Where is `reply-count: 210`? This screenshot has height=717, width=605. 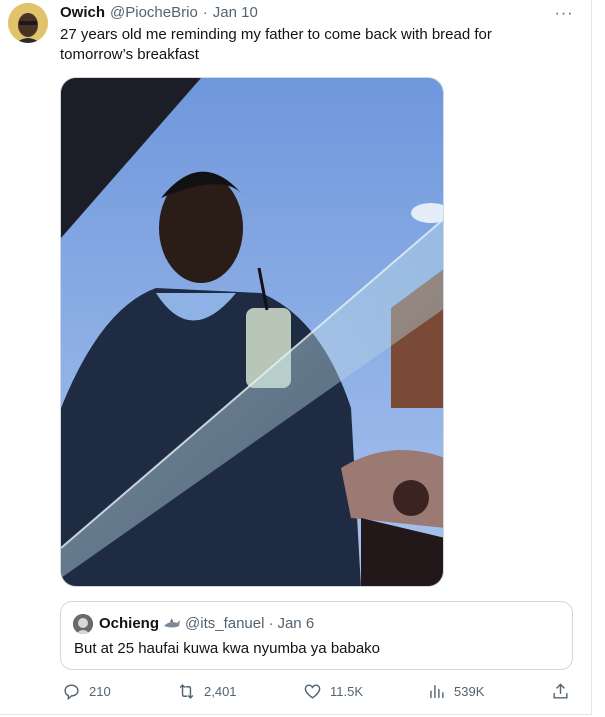
reply-count: 210 is located at coordinates (100, 691).